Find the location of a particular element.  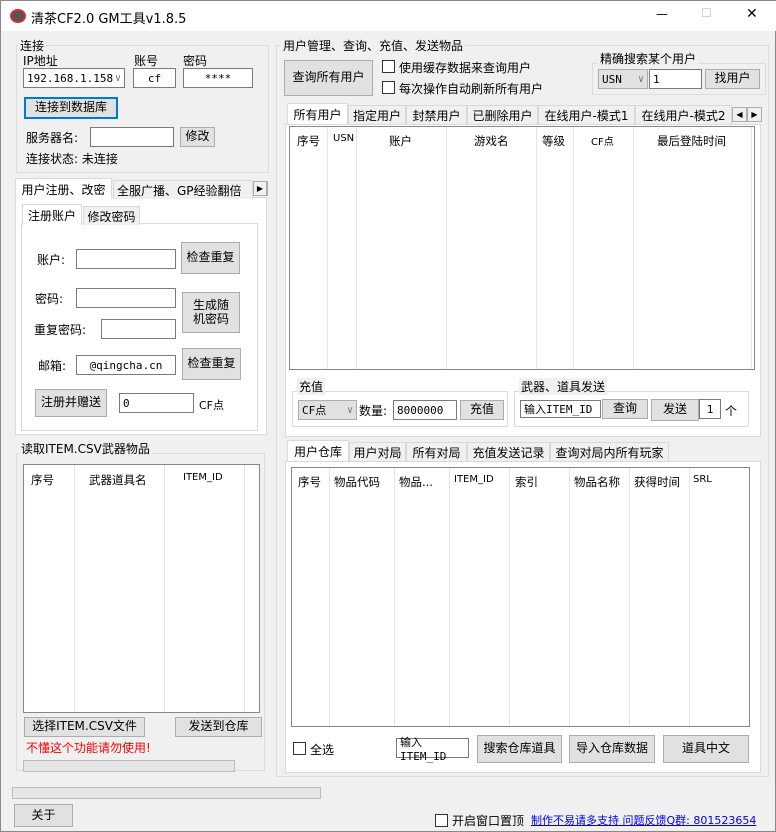

search-field-select: USN ∨ is located at coordinates (623, 79).